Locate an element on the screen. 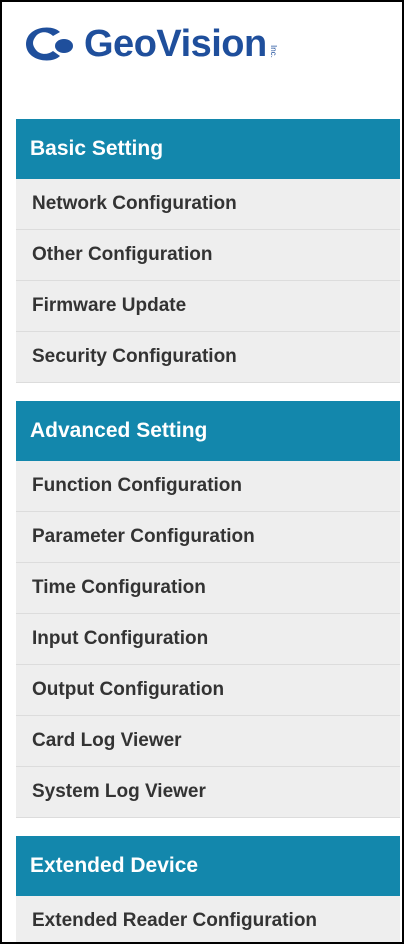 The width and height of the screenshot is (404, 944). menu-item-time-configuration: Time Configuration is located at coordinates (208, 588).